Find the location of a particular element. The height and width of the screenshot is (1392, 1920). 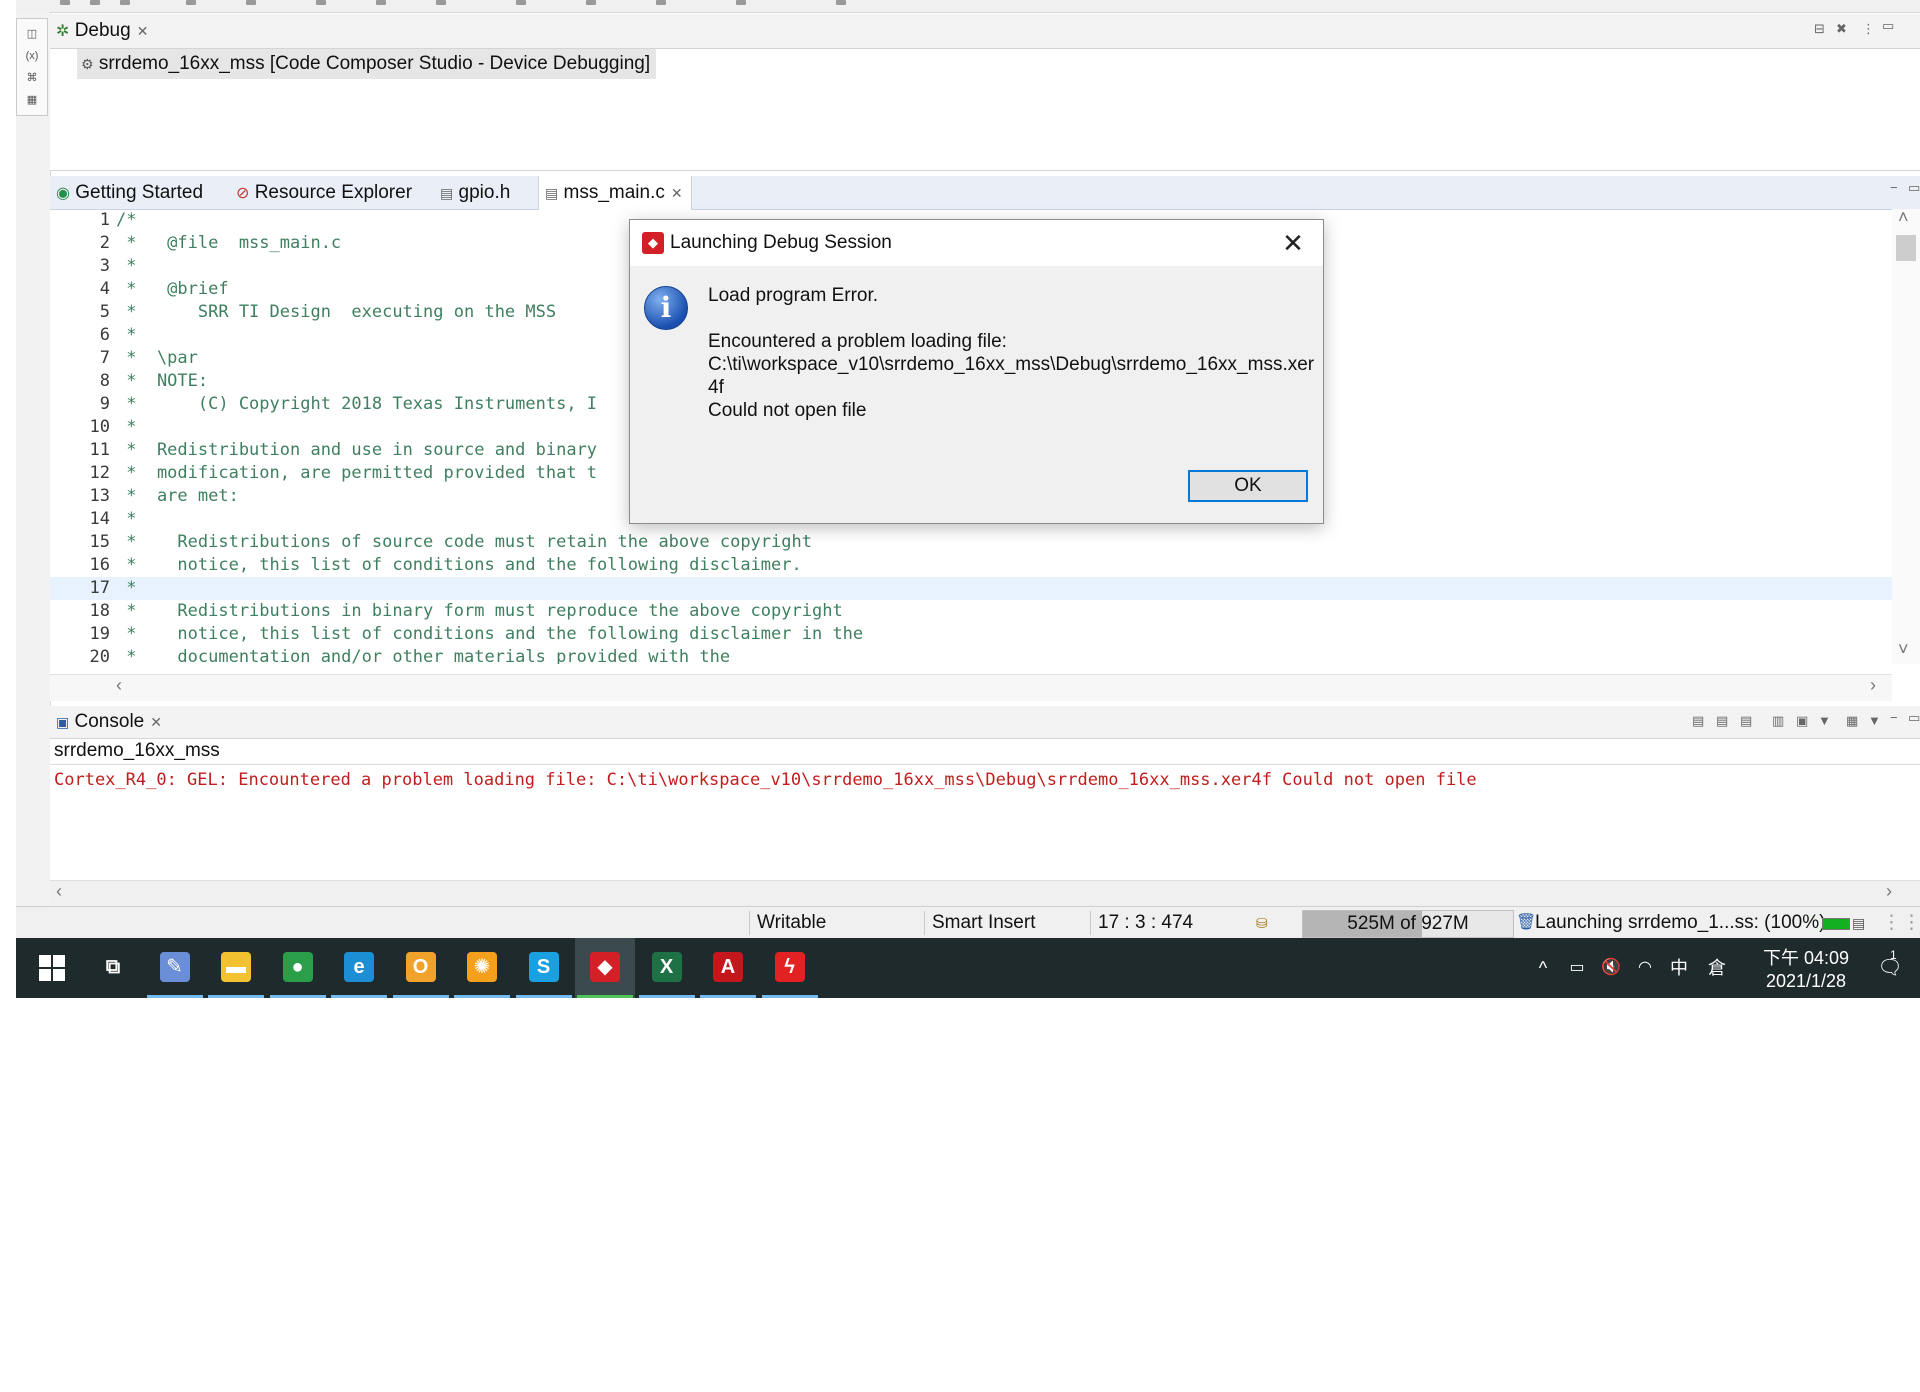

line-number: 4 is located at coordinates (104, 289).